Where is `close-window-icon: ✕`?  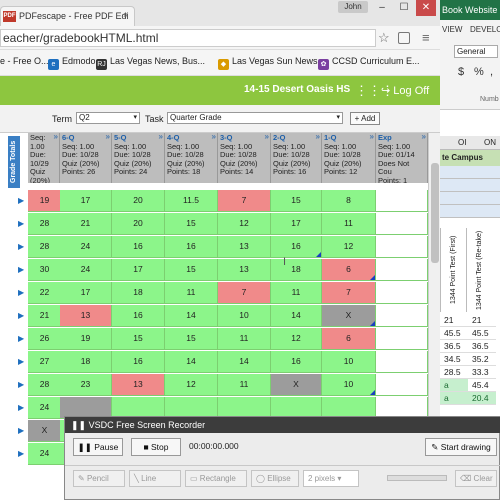 close-window-icon: ✕ is located at coordinates (426, 8).